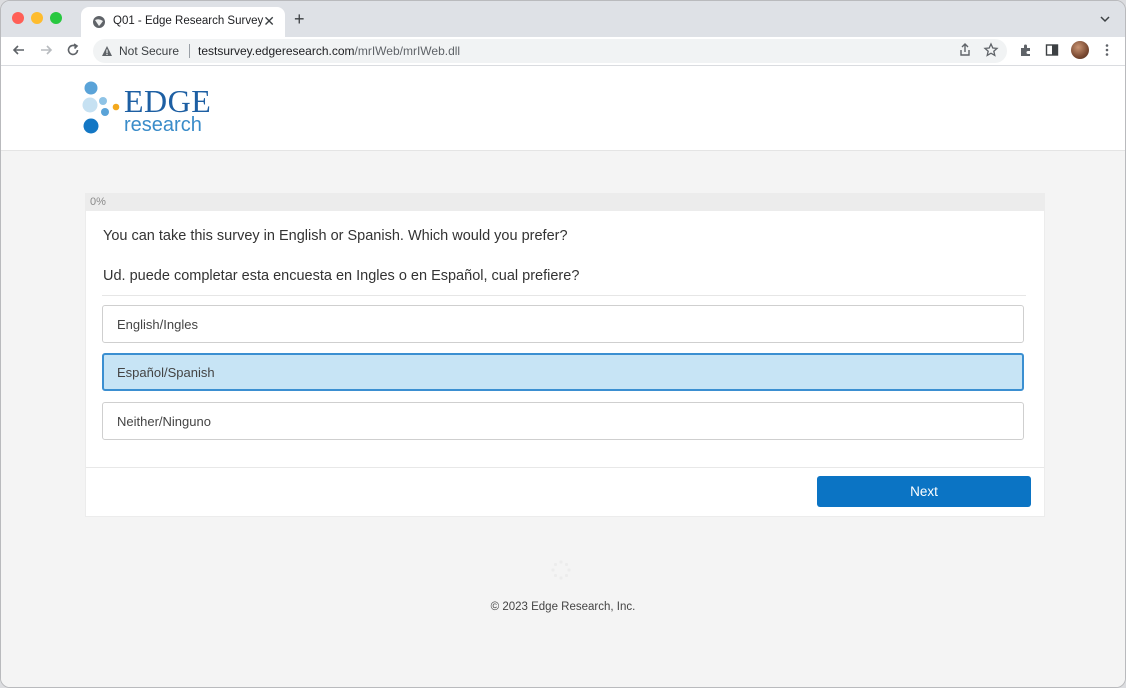 The width and height of the screenshot is (1126, 688). I want to click on question-divider, so click(564, 295).